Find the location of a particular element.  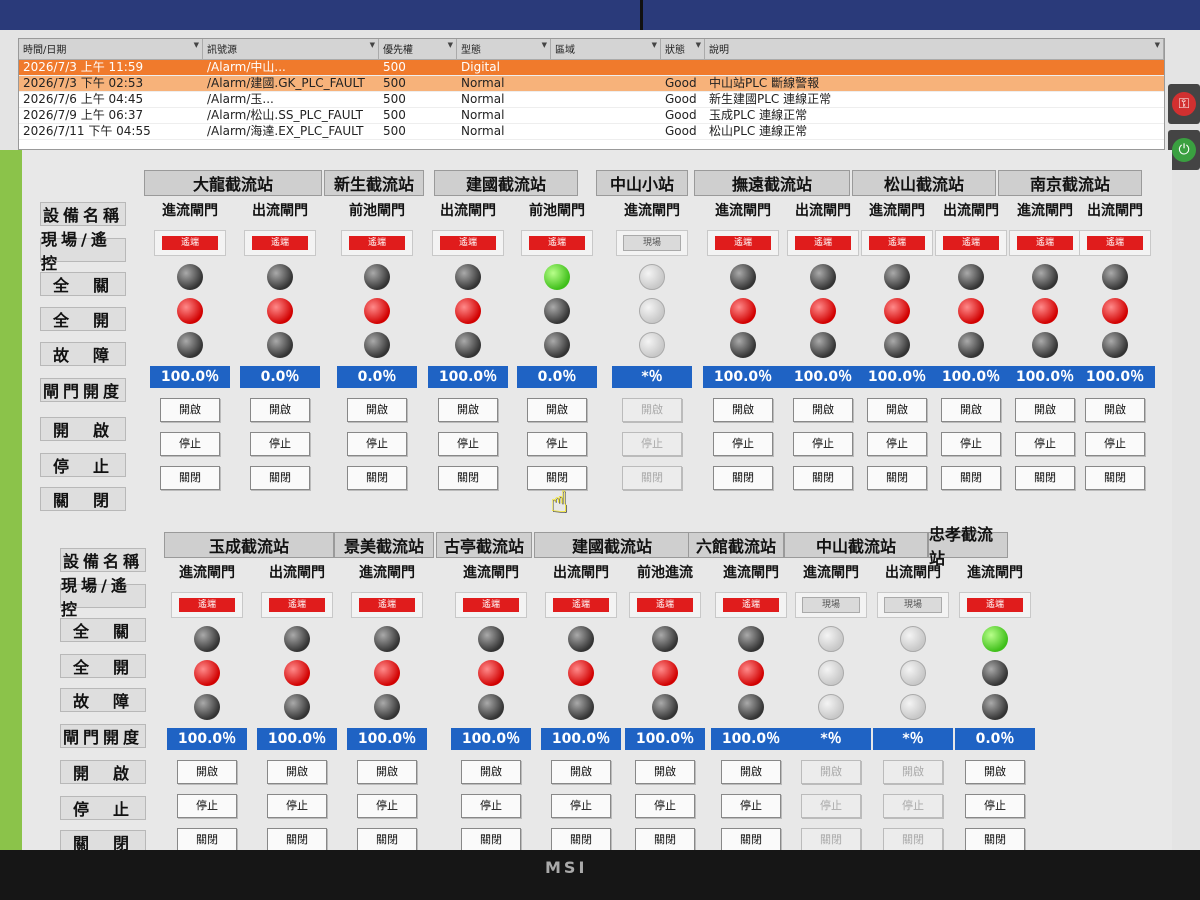

mode-text: 遙端 is located at coordinates (377, 243).